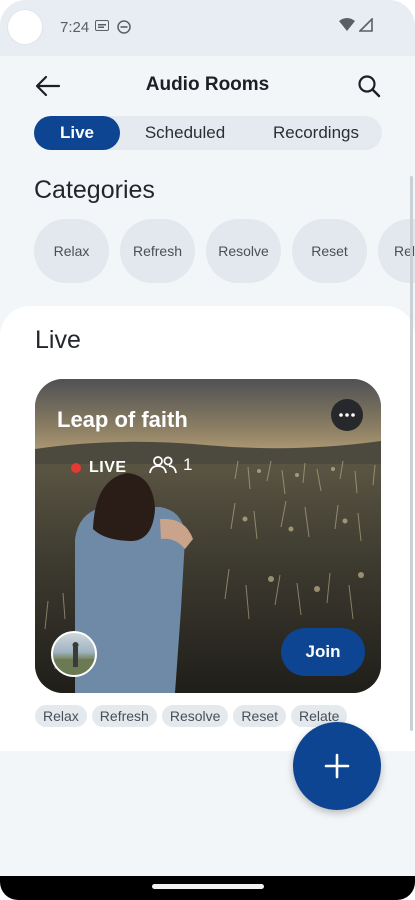 This screenshot has height=900, width=415. I want to click on room-tag: Refresh, so click(124, 716).